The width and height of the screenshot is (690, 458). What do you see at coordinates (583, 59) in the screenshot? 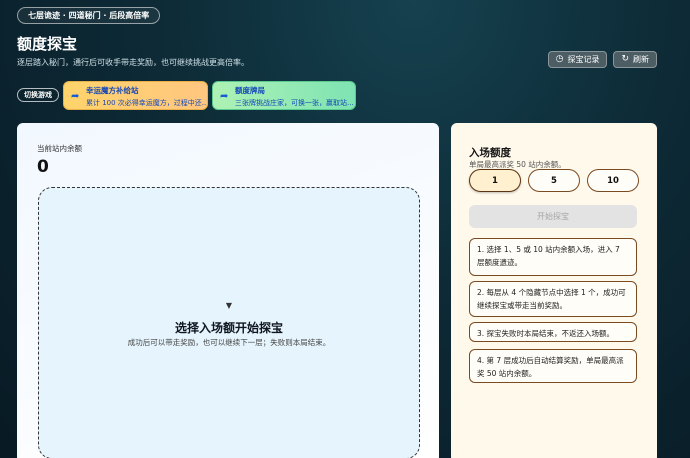
I see `history-button-label: 探宝记录` at bounding box center [583, 59].